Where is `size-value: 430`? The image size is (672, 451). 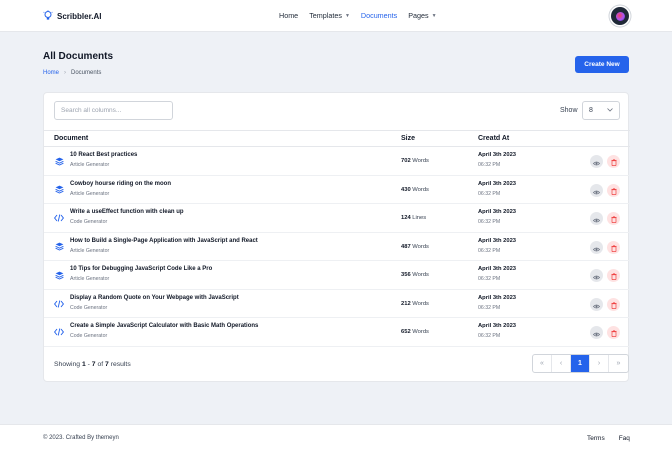
size-value: 430 is located at coordinates (406, 189).